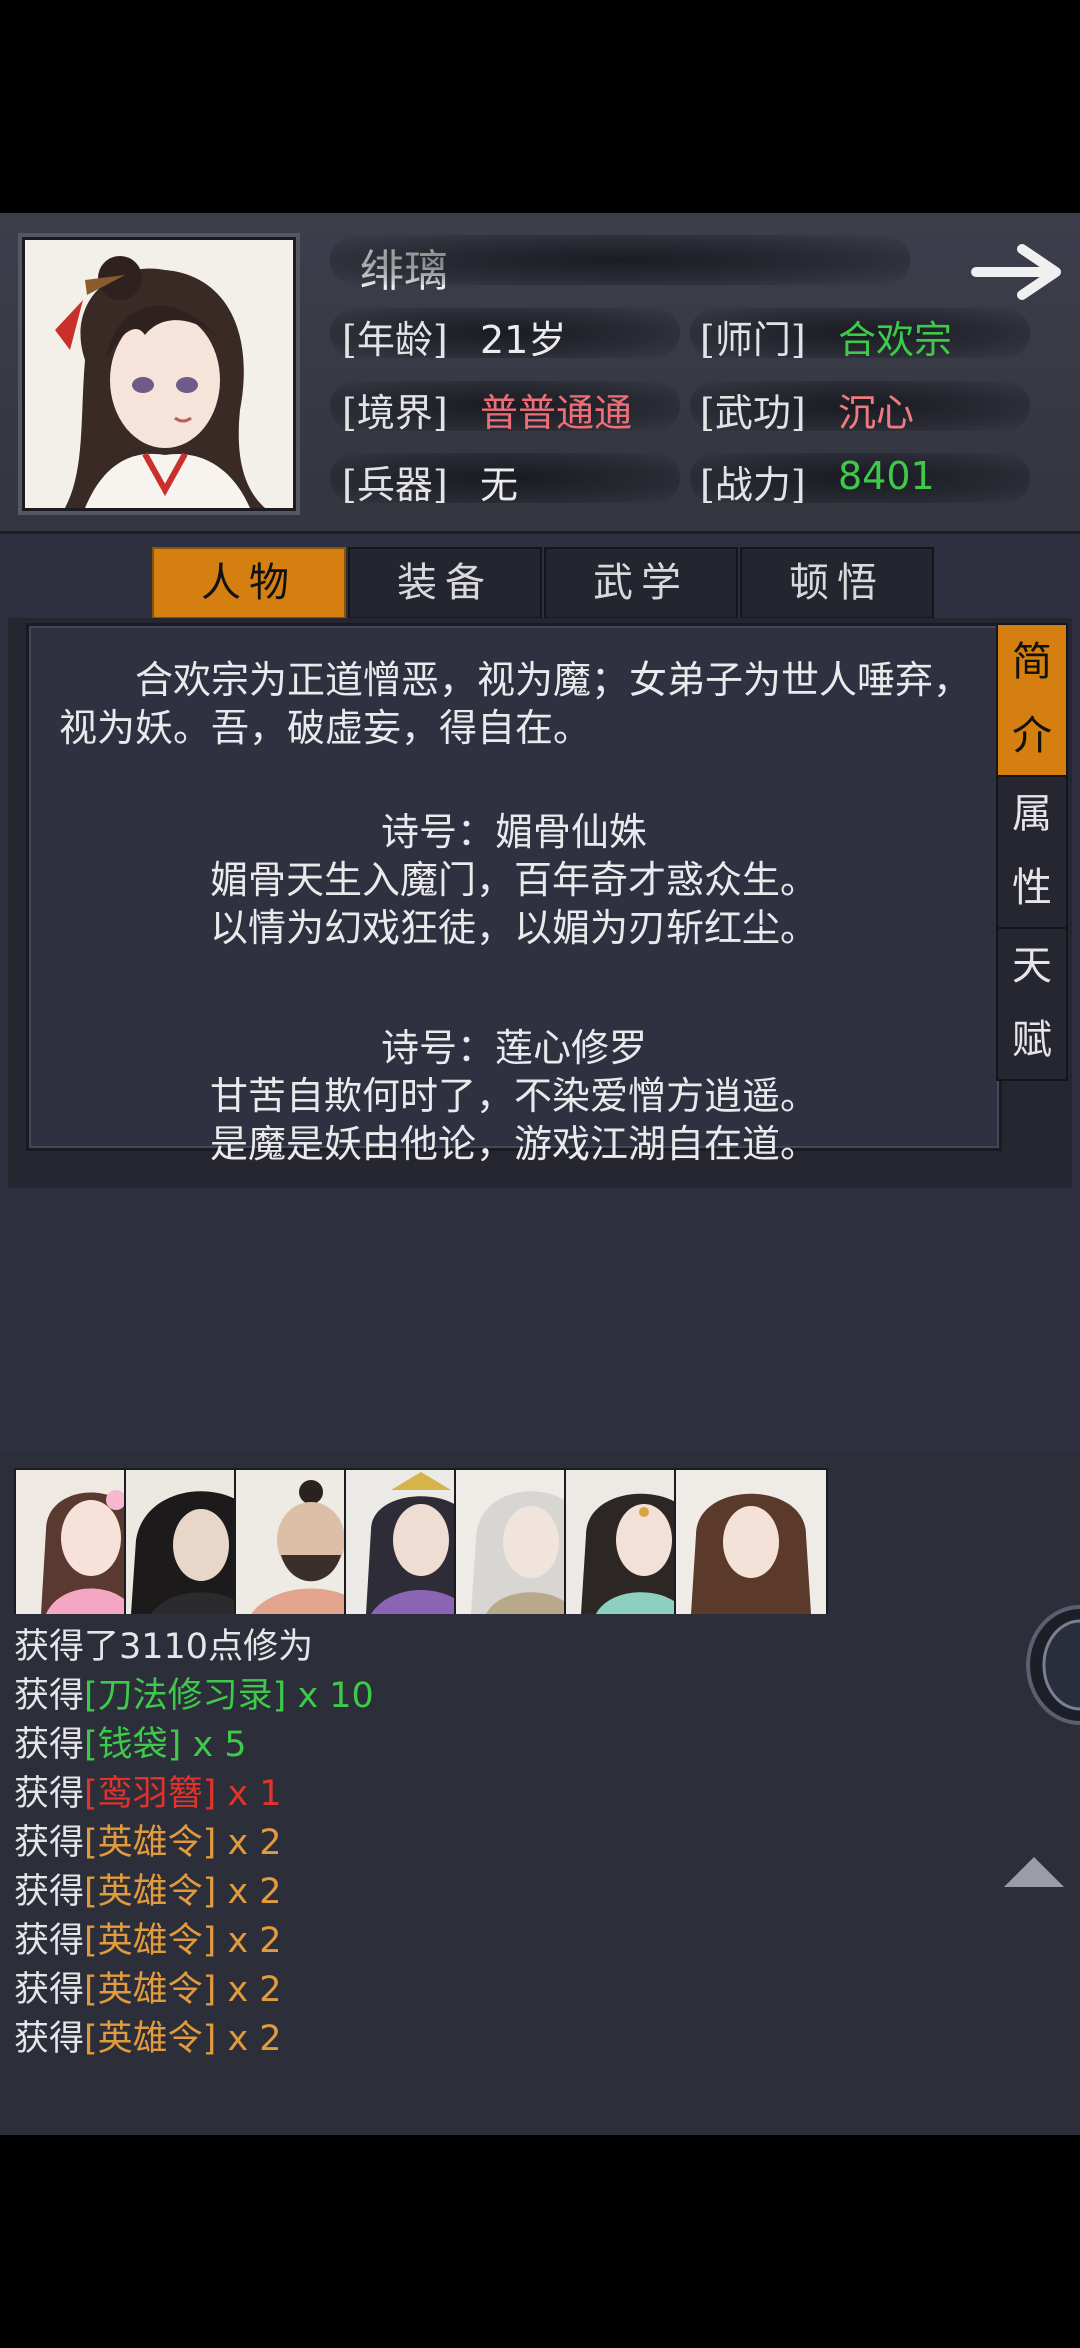  I want to click on realm-value: 普普通通, so click(556, 413).